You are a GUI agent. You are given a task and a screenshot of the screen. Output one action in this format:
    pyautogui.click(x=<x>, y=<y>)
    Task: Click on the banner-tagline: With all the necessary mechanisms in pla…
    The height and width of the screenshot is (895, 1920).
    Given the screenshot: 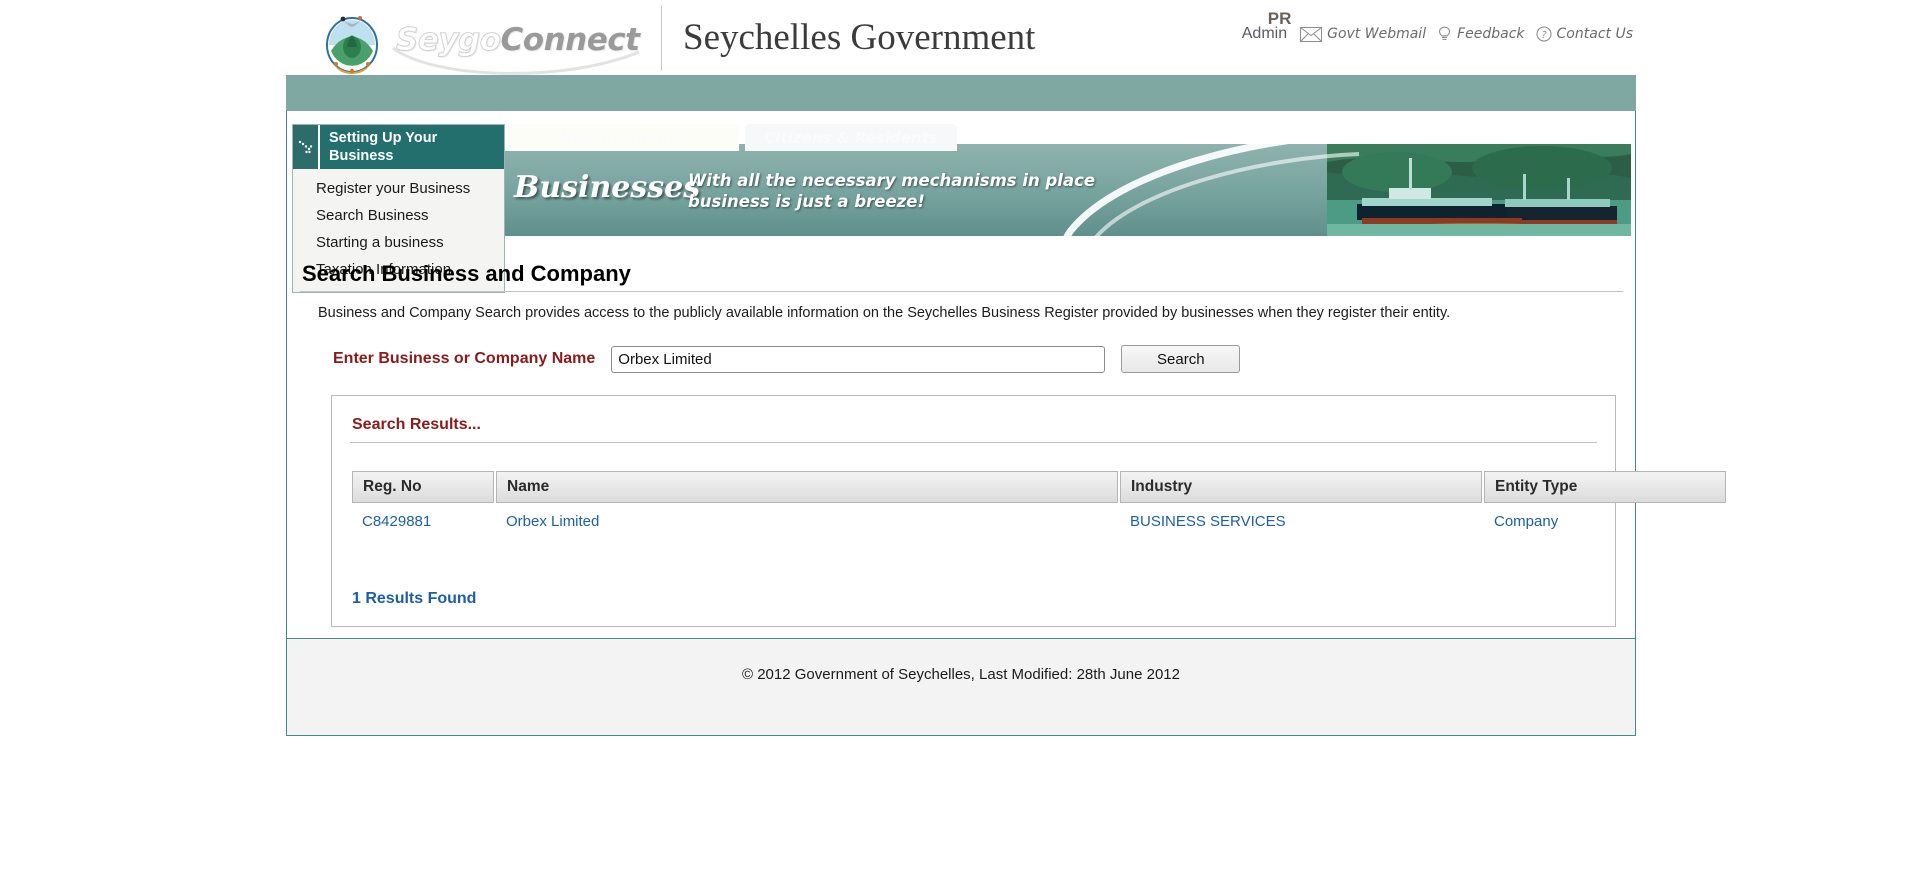 What is the action you would take?
    pyautogui.click(x=892, y=191)
    